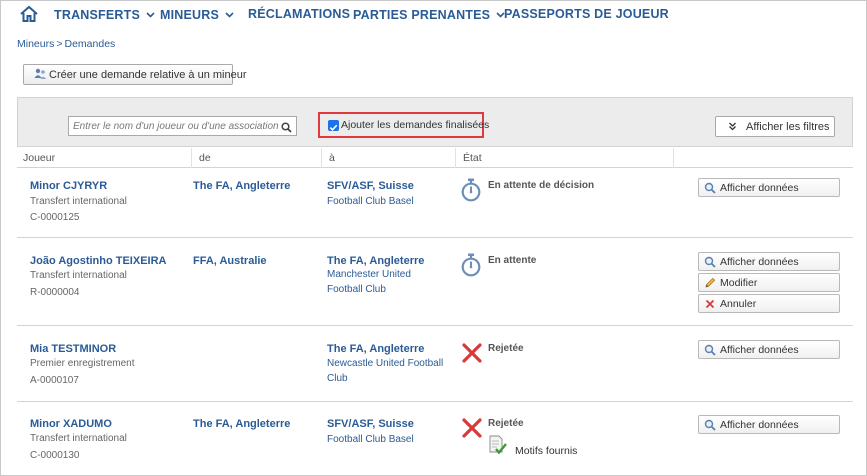  What do you see at coordinates (148, 75) in the screenshot?
I see `create-request-label: Créer une demande relative à un mineur` at bounding box center [148, 75].